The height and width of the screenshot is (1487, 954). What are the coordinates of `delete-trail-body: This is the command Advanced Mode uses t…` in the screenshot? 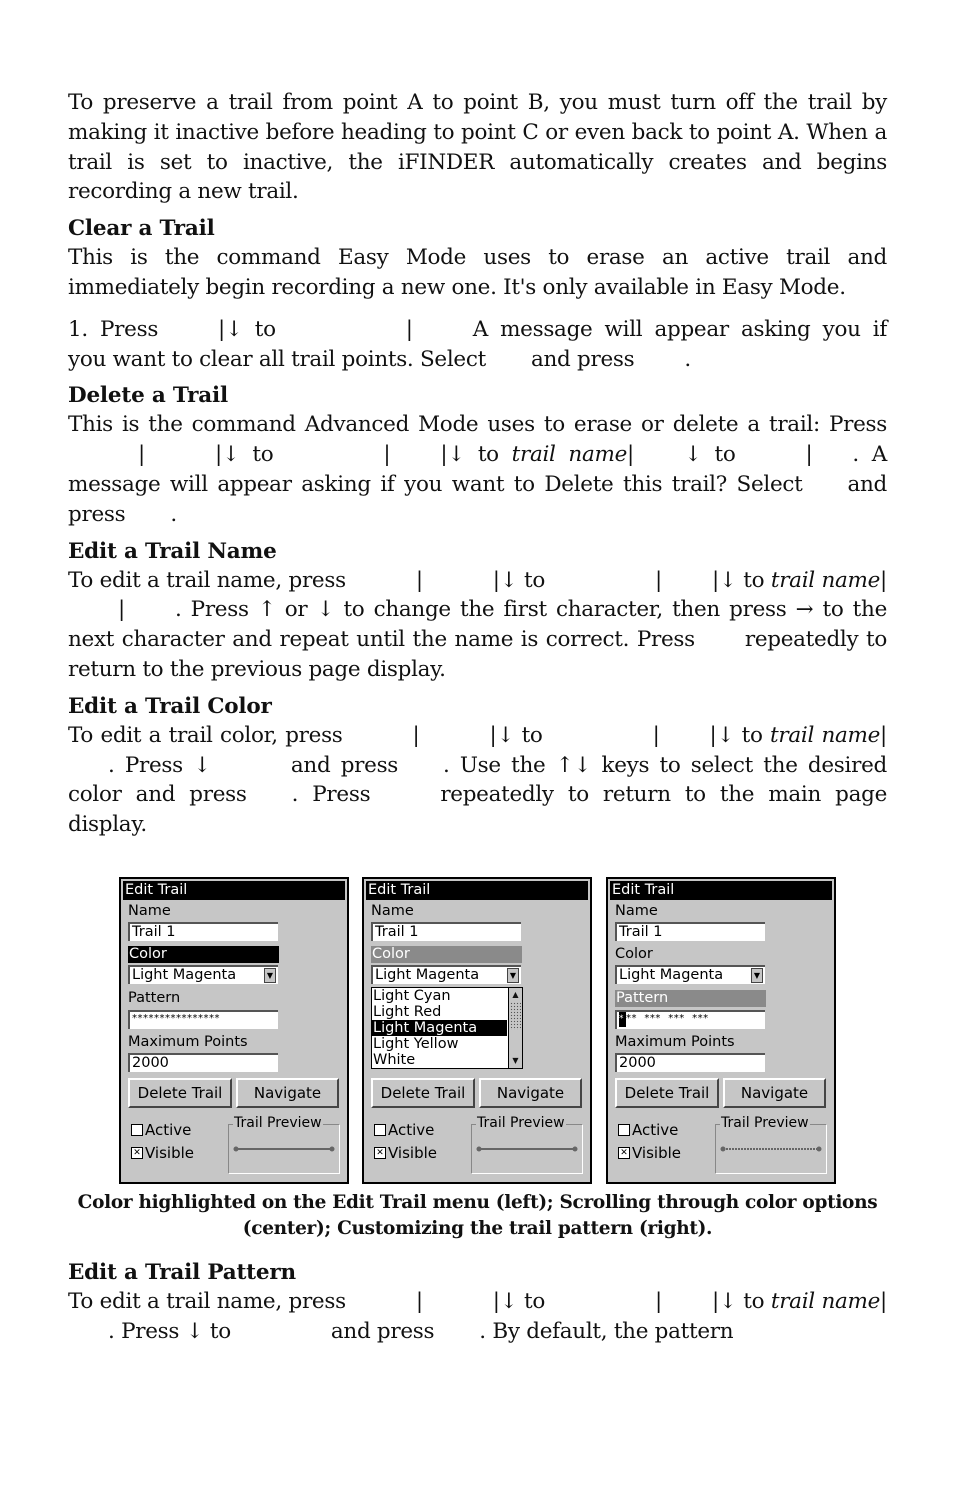 It's located at (477, 469).